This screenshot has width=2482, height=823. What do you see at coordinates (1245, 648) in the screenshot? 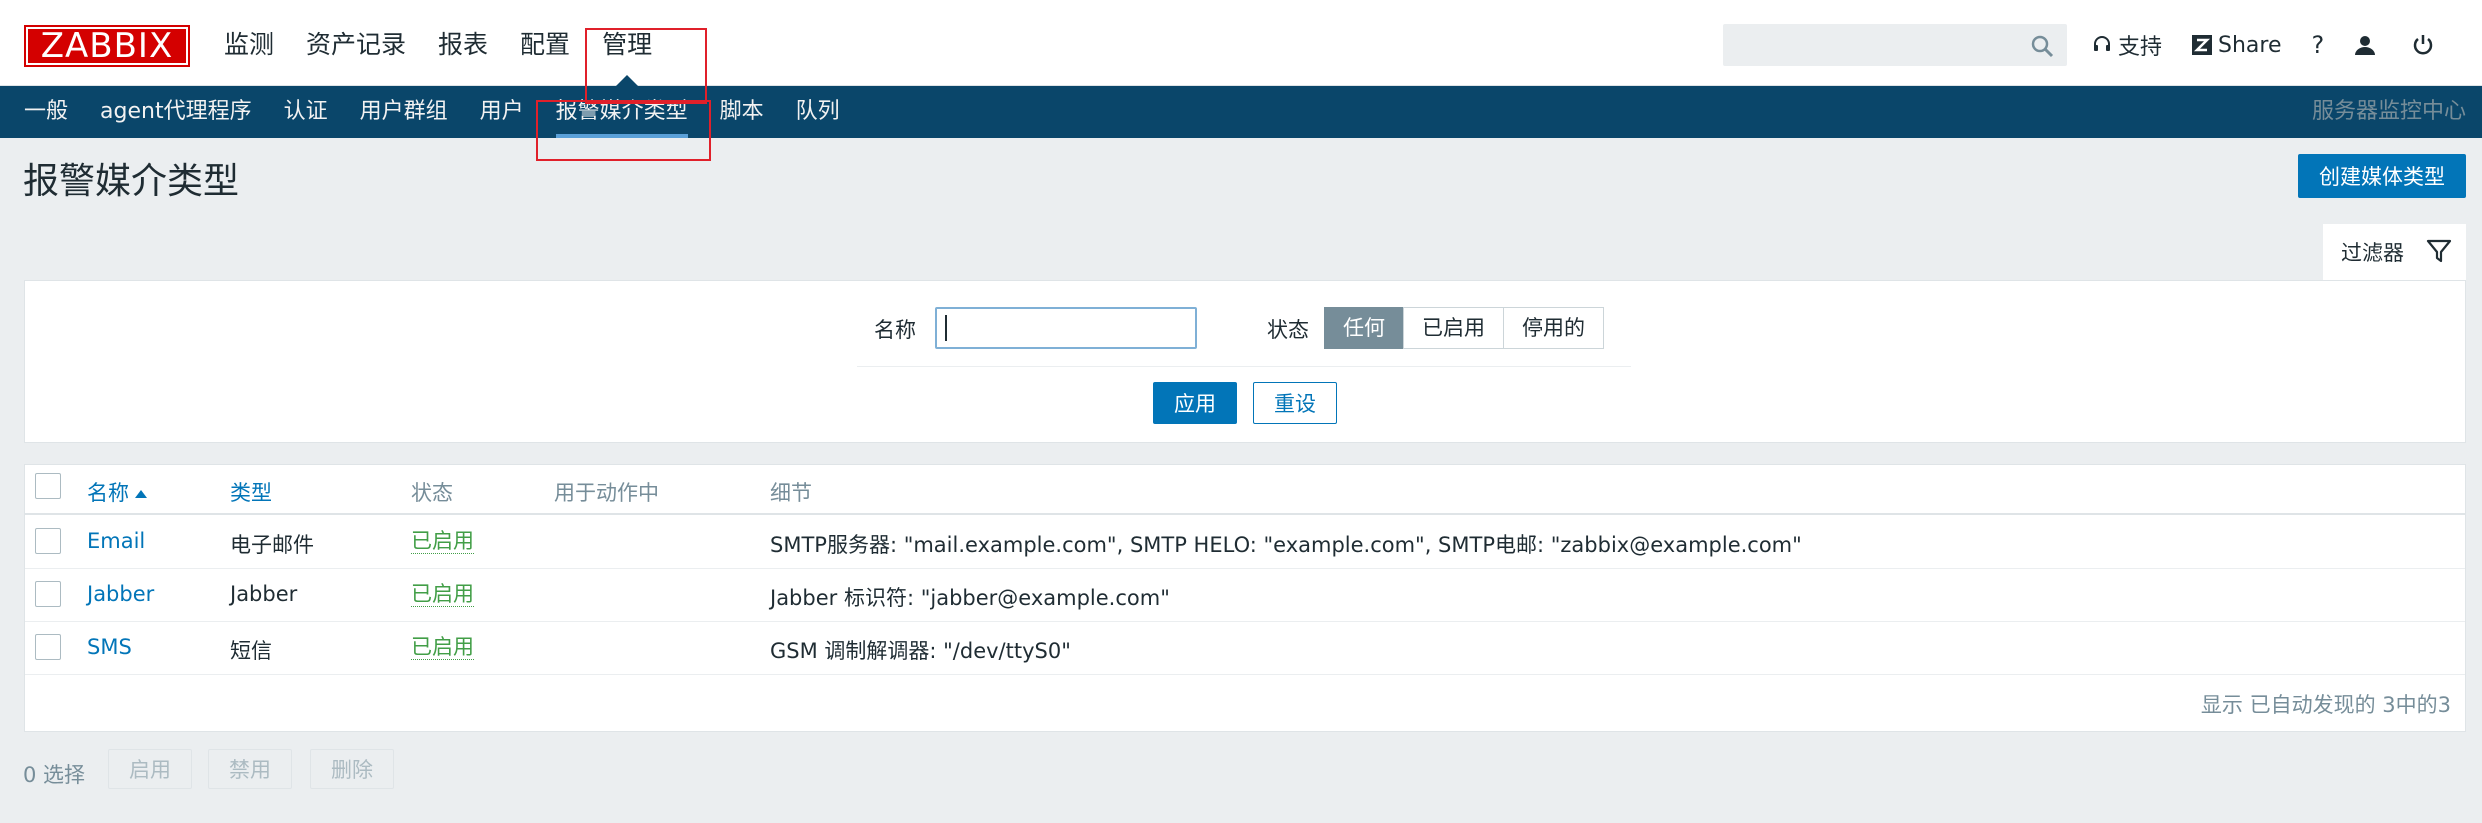
I see `table-row: SMS 短信 已启用 GSM 调制解调器: "/dev/ttyS0"` at bounding box center [1245, 648].